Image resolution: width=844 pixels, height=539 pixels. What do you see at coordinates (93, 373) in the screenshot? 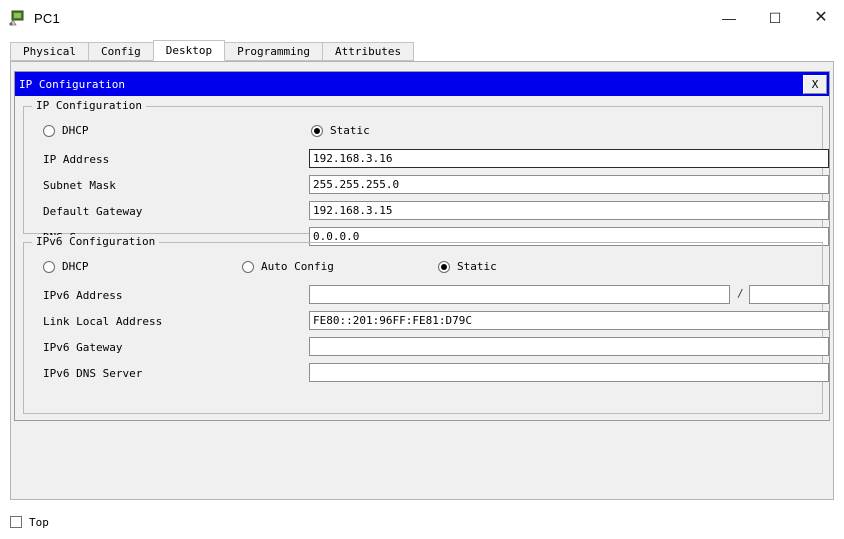
I see `ipv6-dns-server-label: IPv6 DNS Server` at bounding box center [93, 373].